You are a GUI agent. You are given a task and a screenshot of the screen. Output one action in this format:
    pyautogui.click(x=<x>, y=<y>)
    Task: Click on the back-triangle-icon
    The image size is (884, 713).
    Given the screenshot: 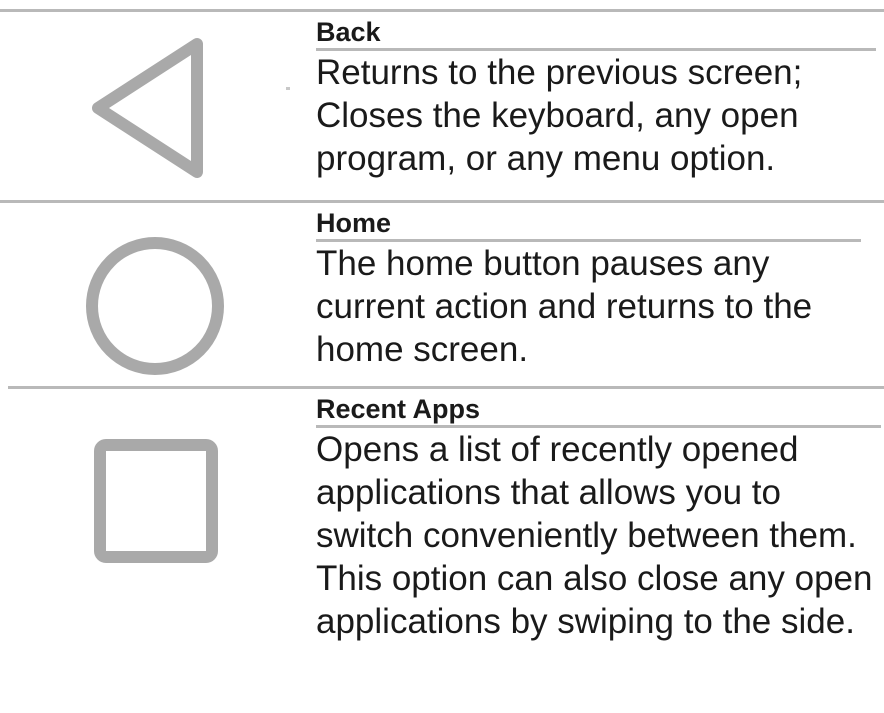 What is the action you would take?
    pyautogui.click(x=147, y=108)
    